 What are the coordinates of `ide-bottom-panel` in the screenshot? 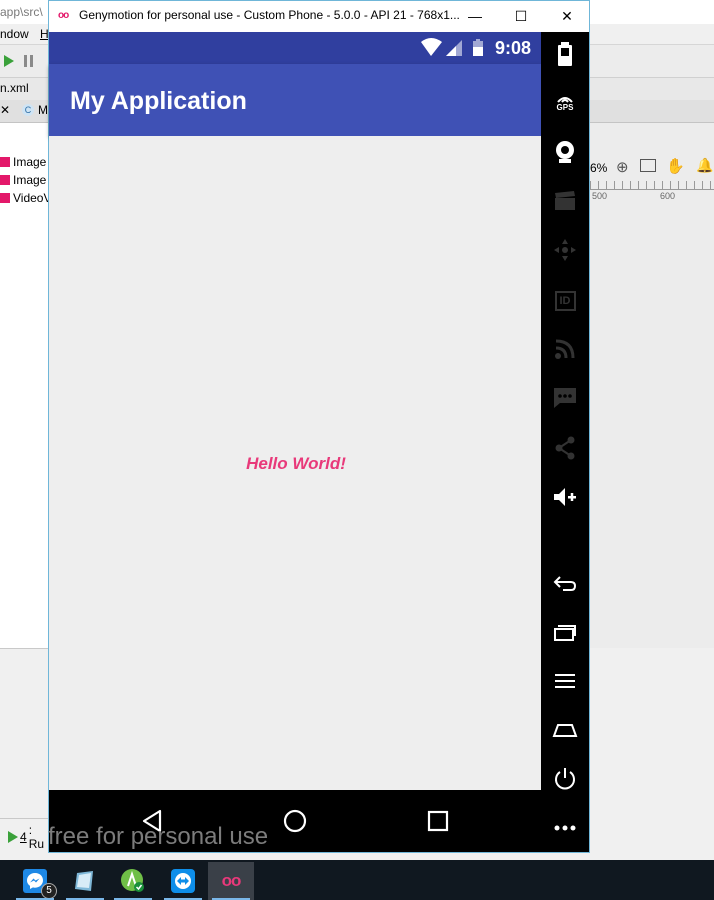 It's located at (24, 733).